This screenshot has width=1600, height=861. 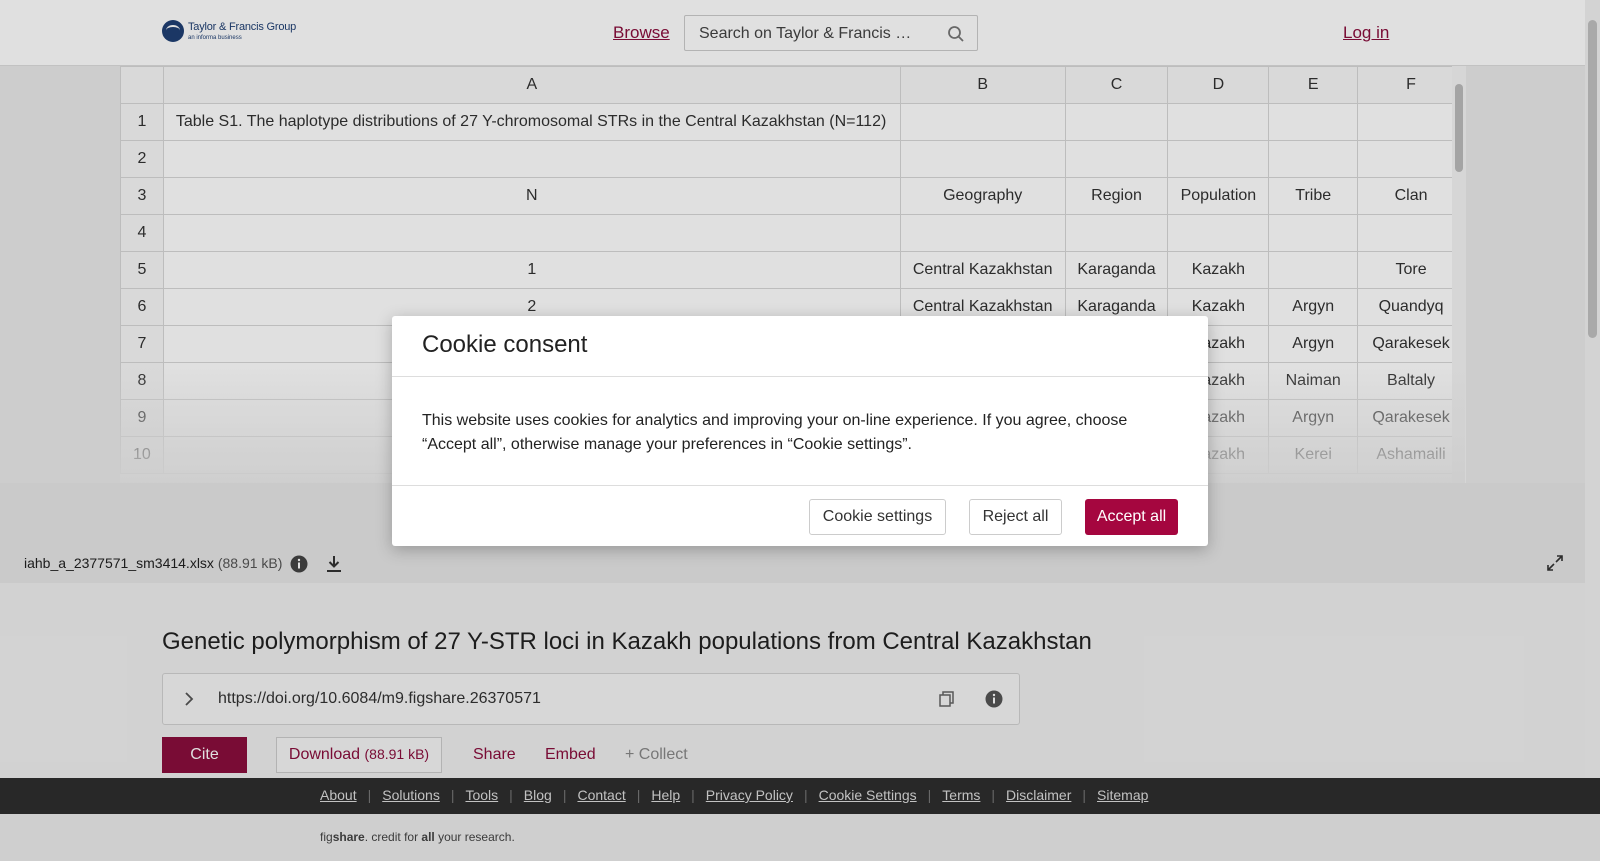 I want to click on accept-all-button: Accept all, so click(x=1131, y=517).